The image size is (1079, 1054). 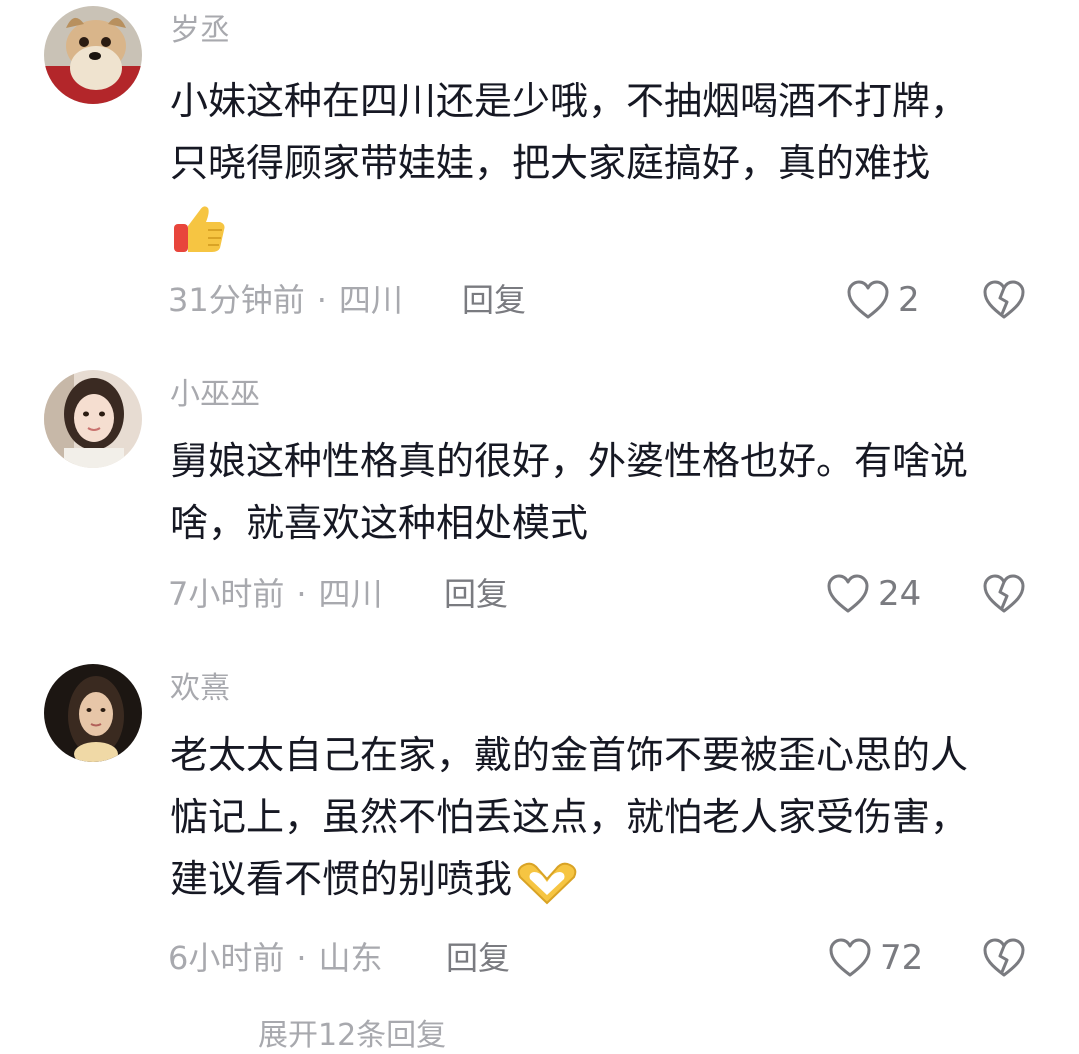 I want to click on heart-hands-emoji-icon, so click(x=547, y=883).